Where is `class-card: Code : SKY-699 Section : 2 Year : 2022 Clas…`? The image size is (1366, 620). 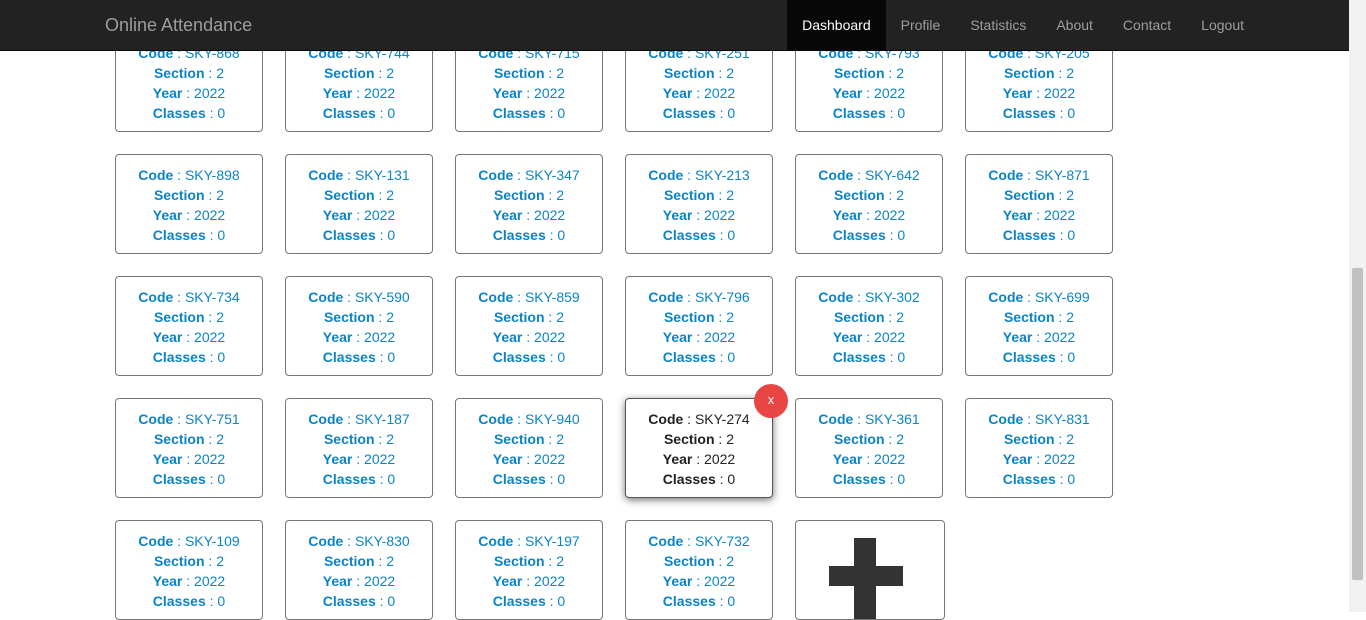
class-card: Code : SKY-699 Section : 2 Year : 2022 Clas… is located at coordinates (1039, 326).